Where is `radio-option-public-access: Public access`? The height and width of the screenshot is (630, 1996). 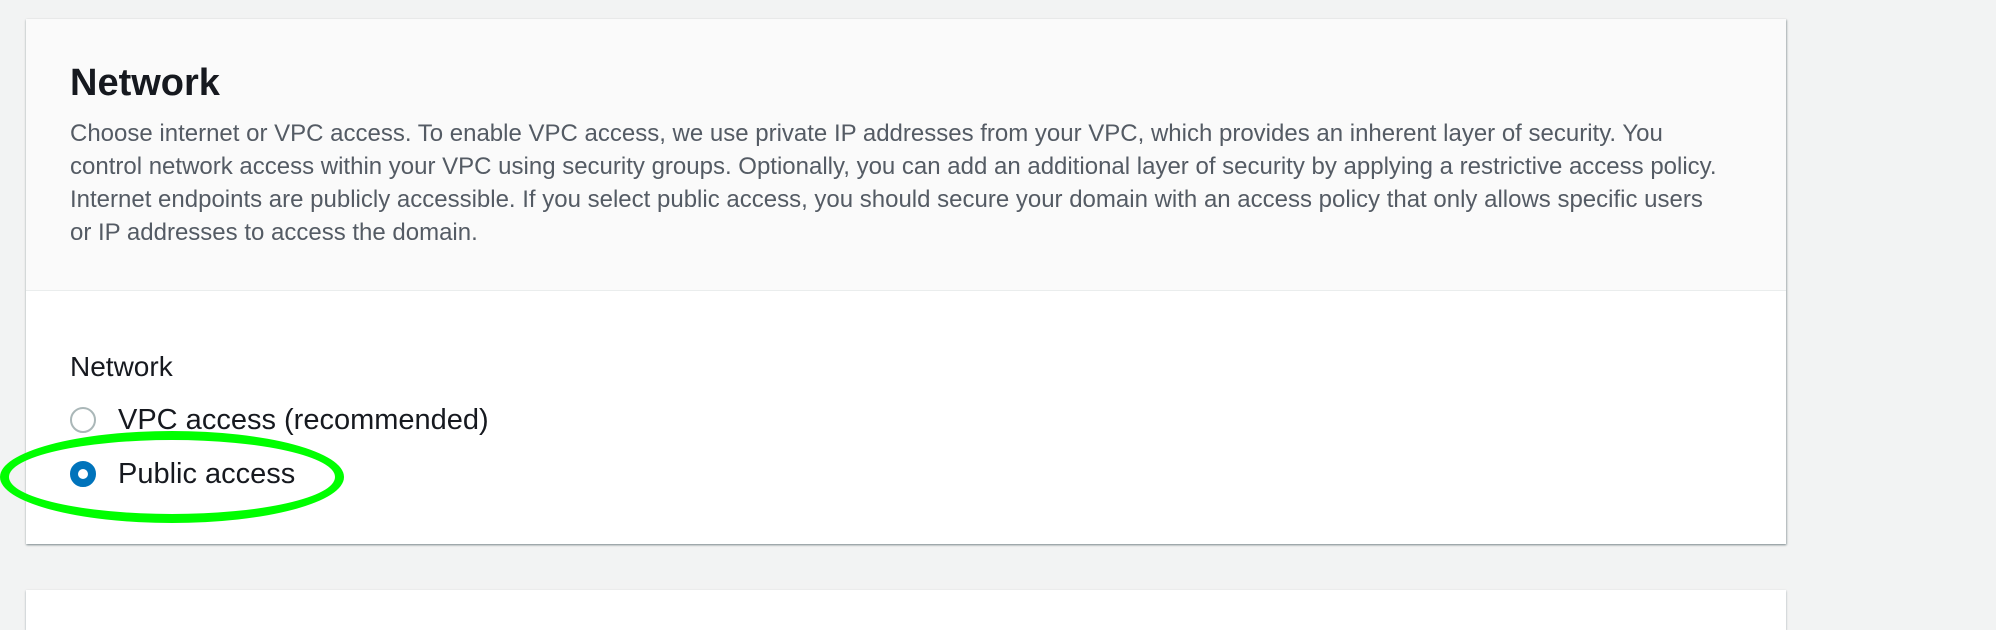
radio-option-public-access: Public access is located at coordinates (906, 474).